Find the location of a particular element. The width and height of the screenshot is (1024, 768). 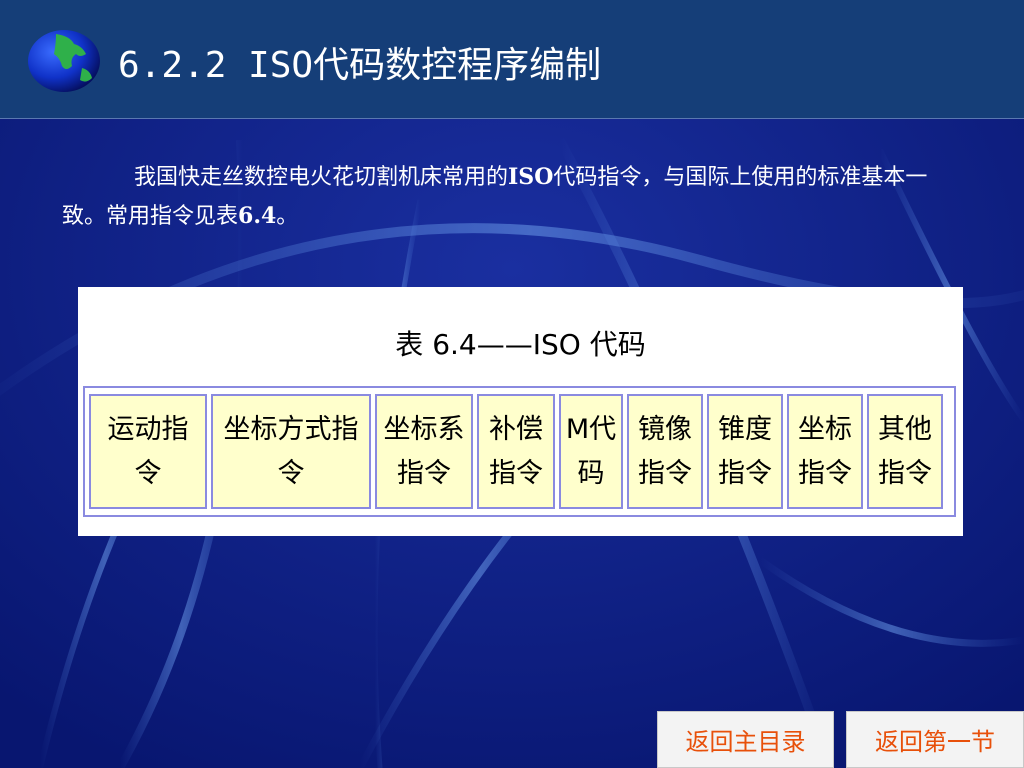

table-cell: M代码 is located at coordinates (591, 451).